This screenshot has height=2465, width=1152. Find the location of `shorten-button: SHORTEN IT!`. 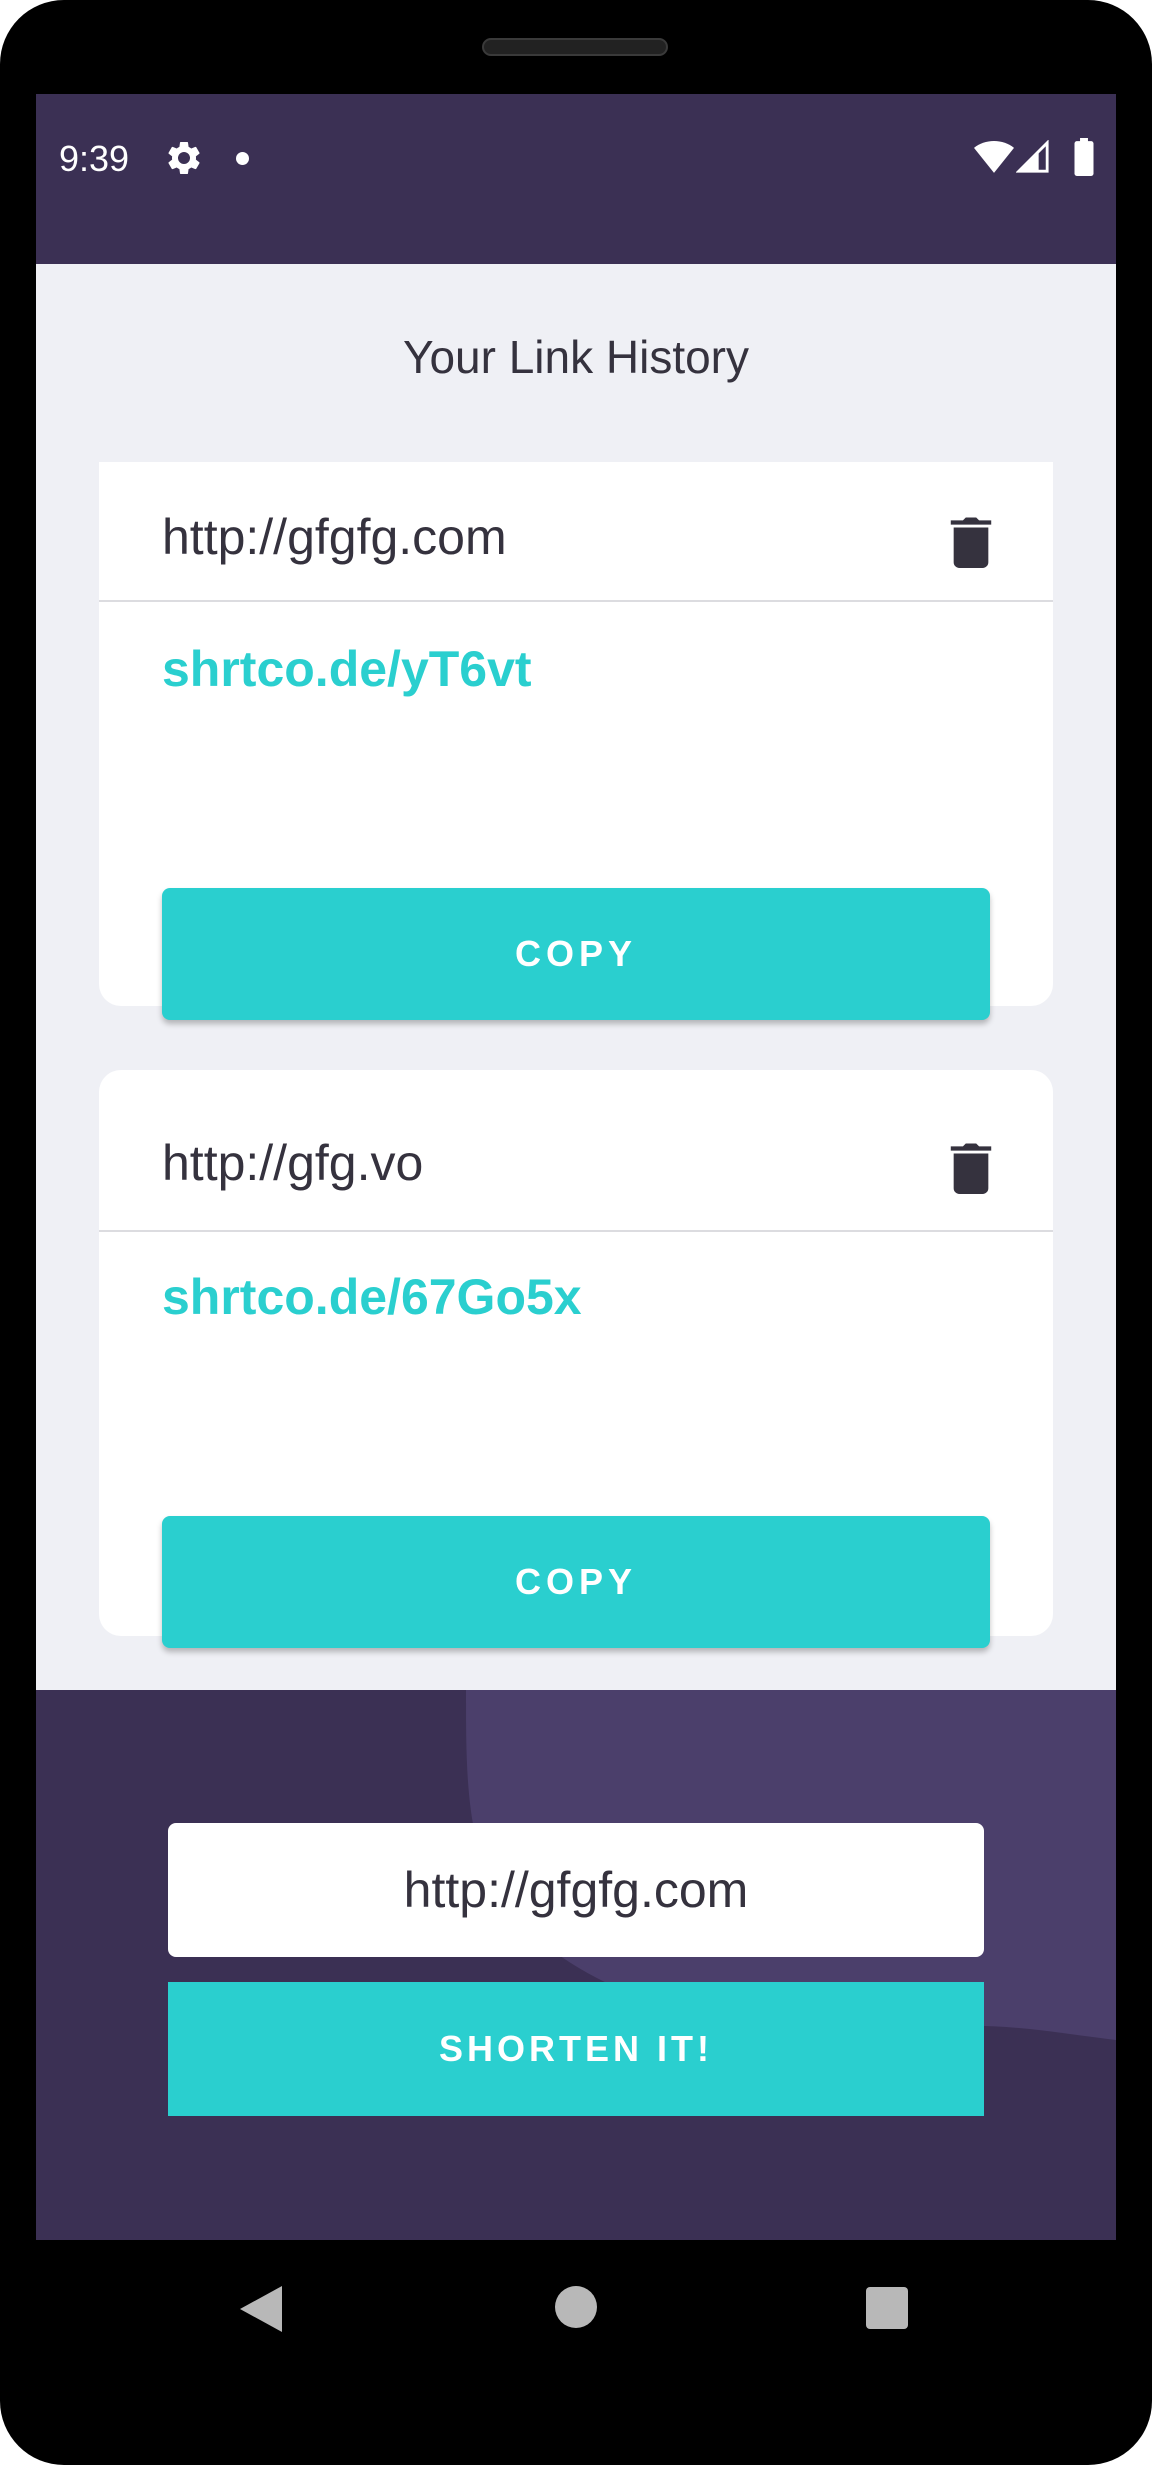

shorten-button: SHORTEN IT! is located at coordinates (576, 2049).